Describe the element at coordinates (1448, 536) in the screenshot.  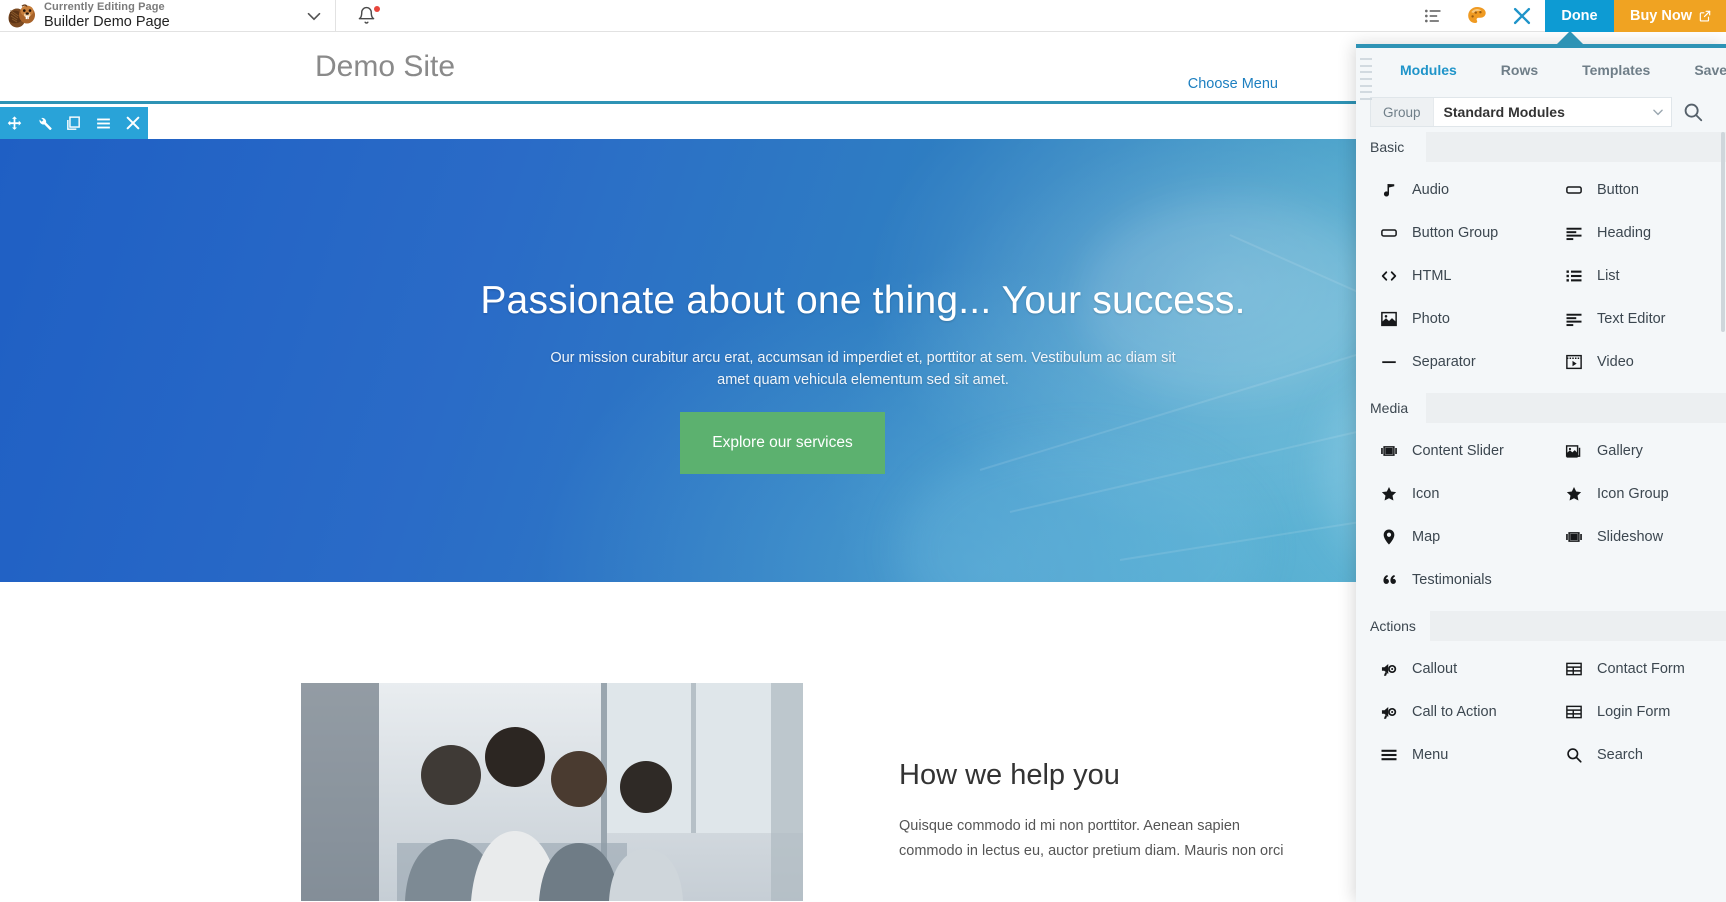
I see `module-item-map: Map` at that location.